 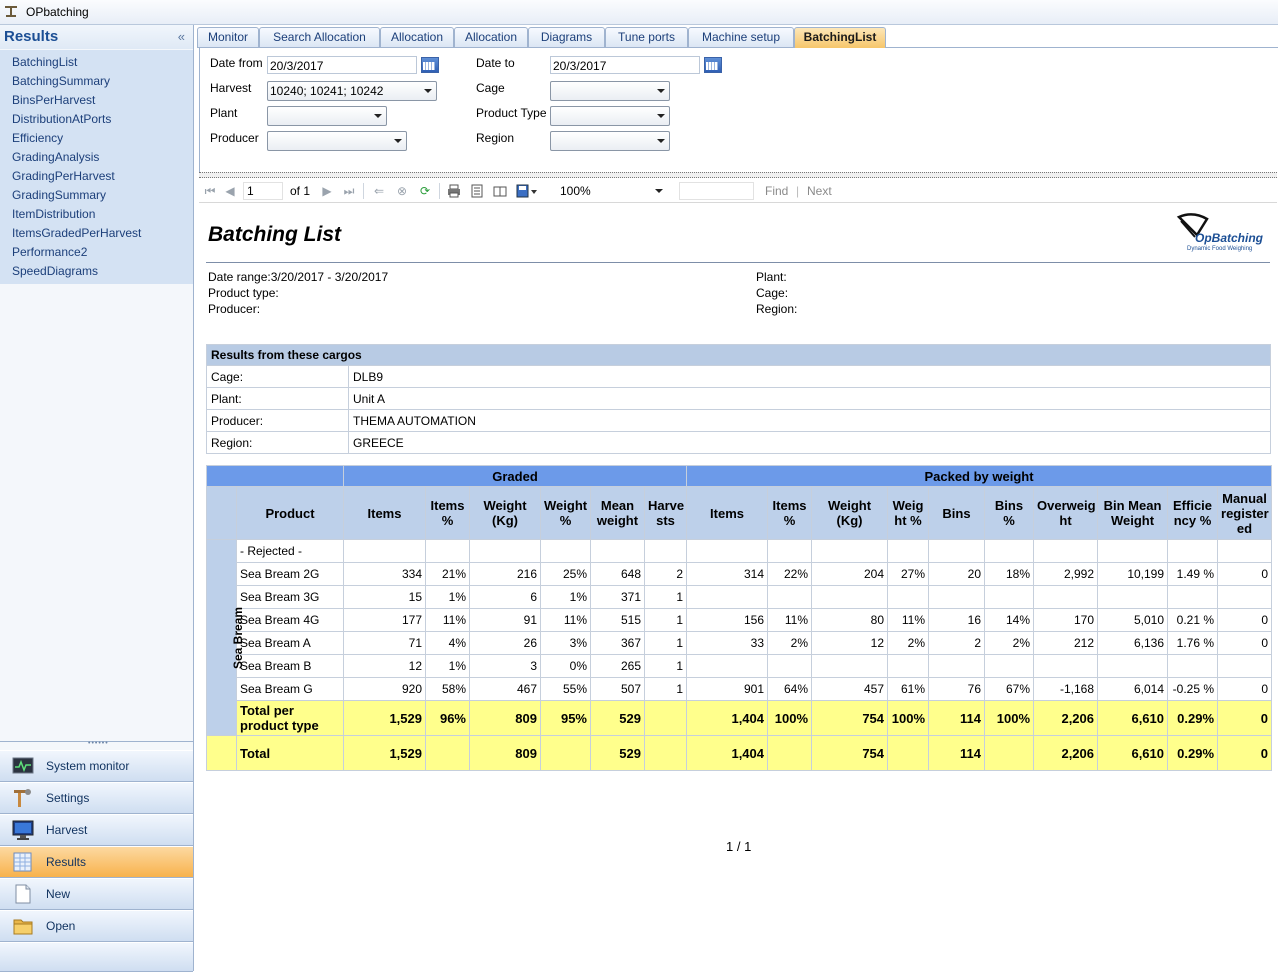 I want to click on zoom-select: 100%, so click(x=612, y=191).